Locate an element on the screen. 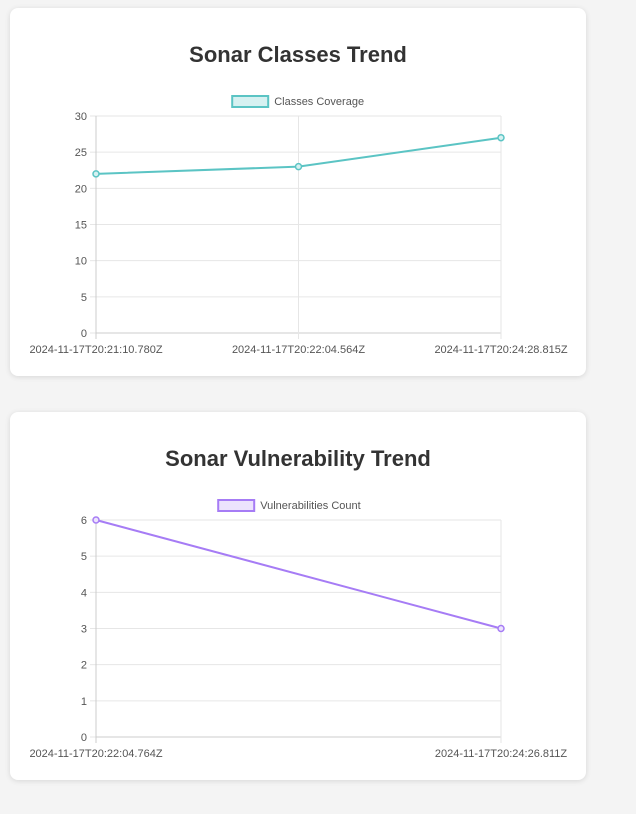 The width and height of the screenshot is (636, 814). legend: Classes Coverage is located at coordinates (297, 101).